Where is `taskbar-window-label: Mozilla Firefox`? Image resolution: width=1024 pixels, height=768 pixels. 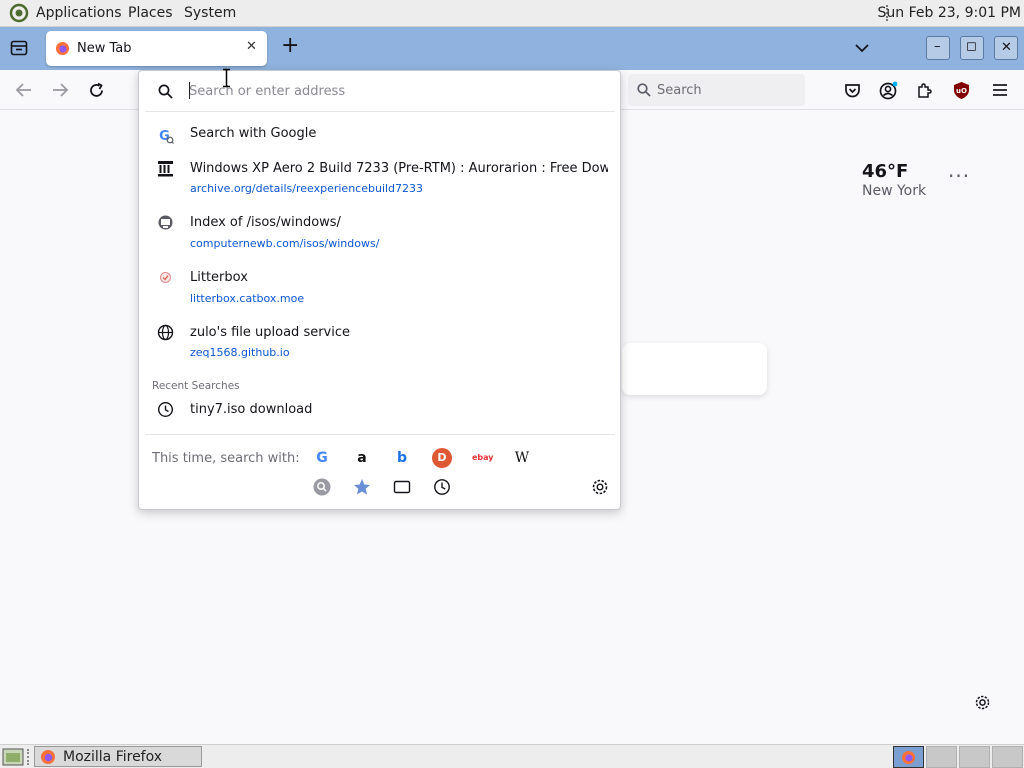 taskbar-window-label: Mozilla Firefox is located at coordinates (113, 757).